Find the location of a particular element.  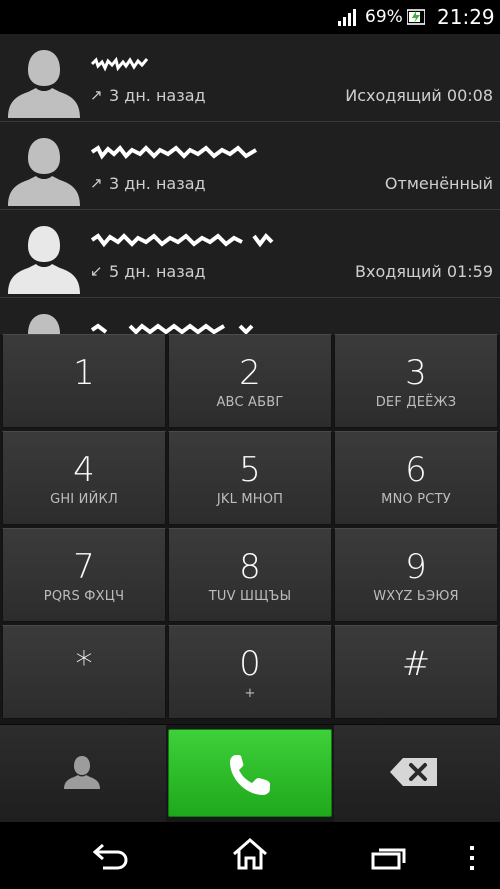

dialpad-key-9: 9 WXYZ ЬЭЮЯ is located at coordinates (416, 575).